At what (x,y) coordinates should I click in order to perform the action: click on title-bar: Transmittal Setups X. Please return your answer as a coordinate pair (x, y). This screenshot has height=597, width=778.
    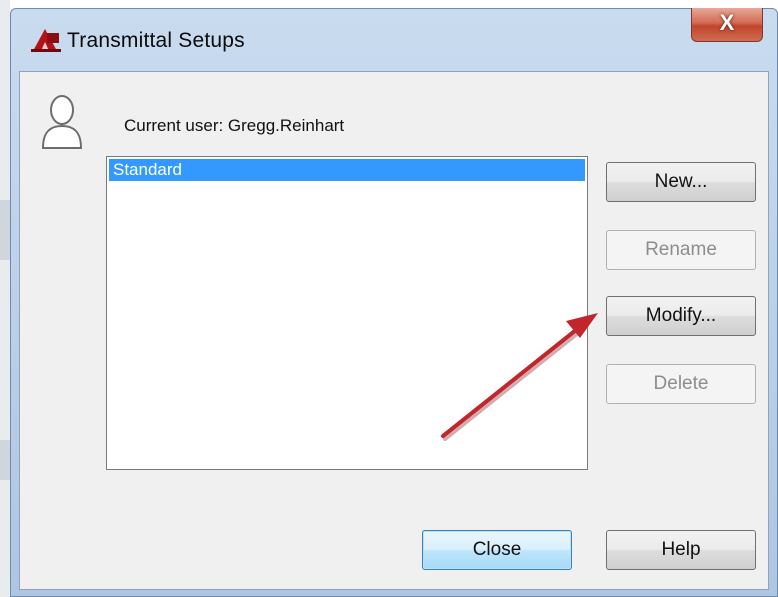
    Looking at the image, I should click on (394, 39).